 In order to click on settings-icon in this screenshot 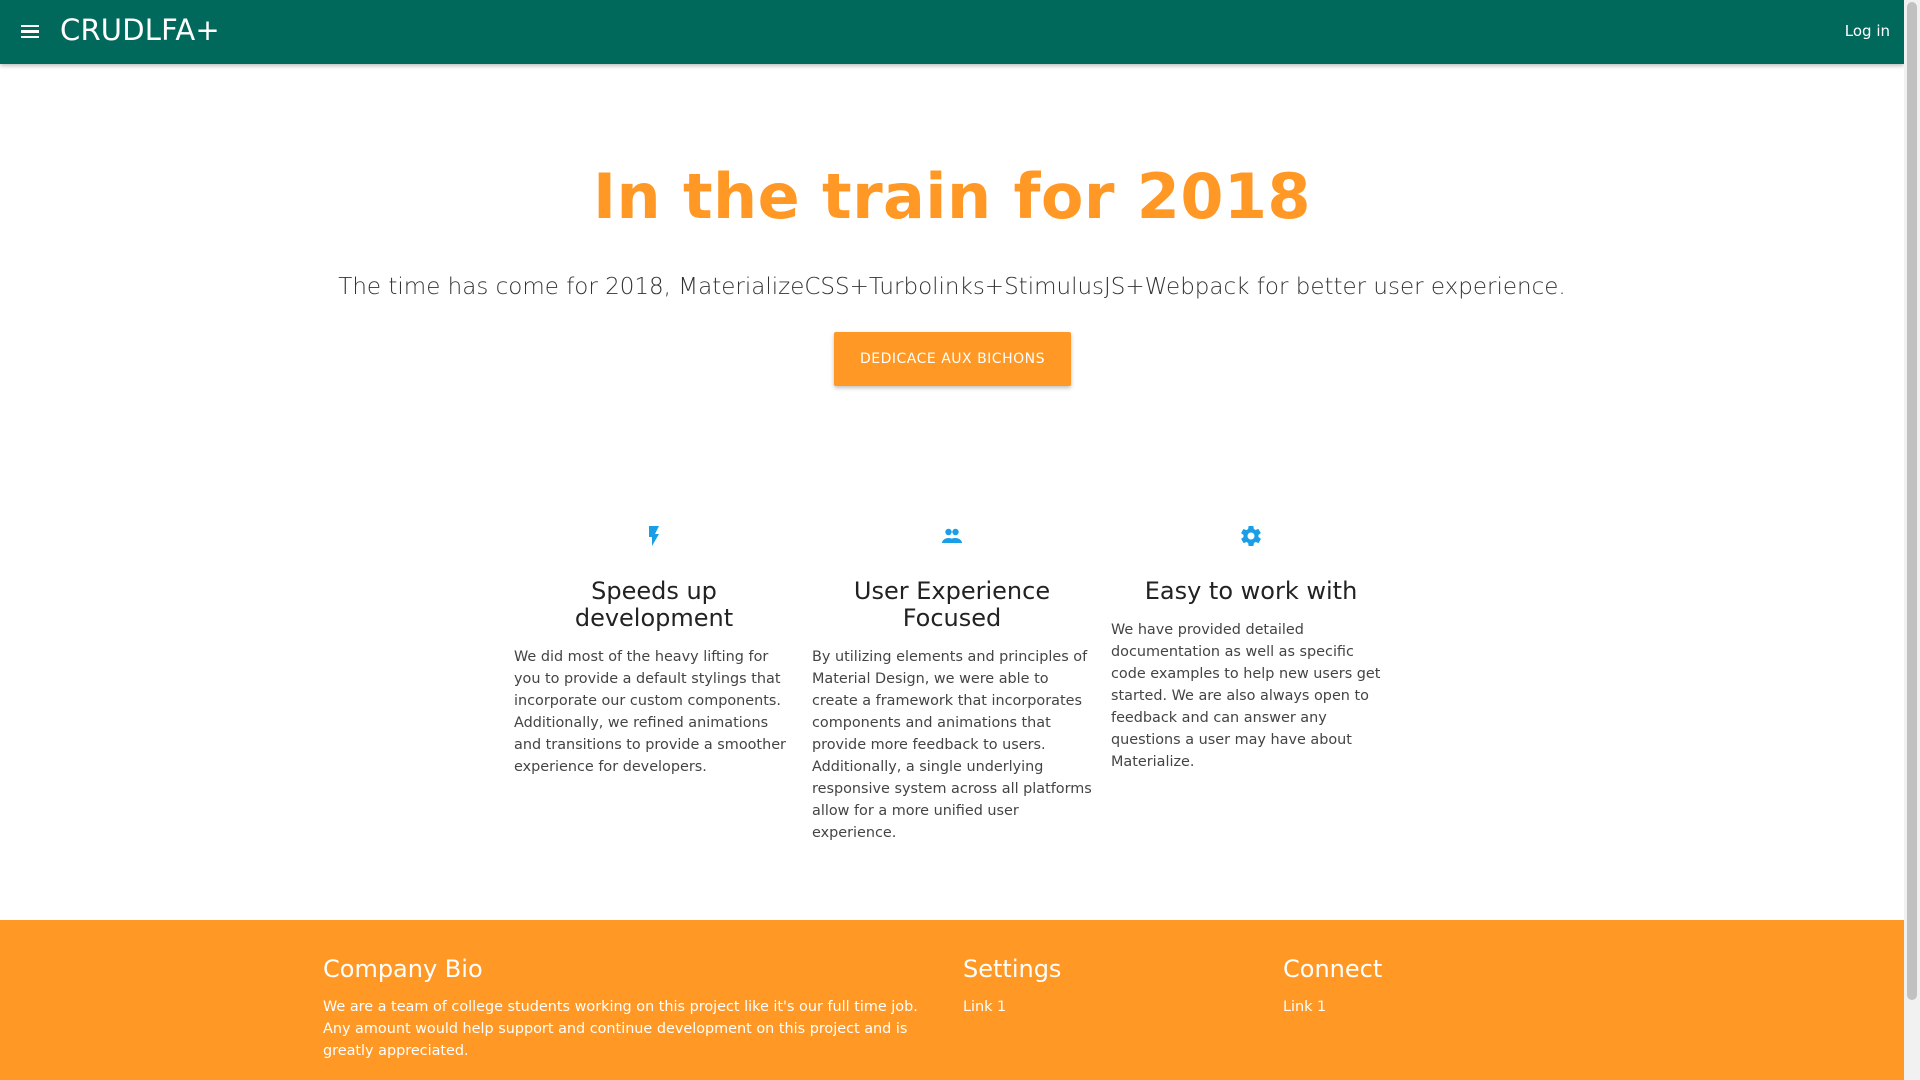, I will do `click(1251, 536)`.